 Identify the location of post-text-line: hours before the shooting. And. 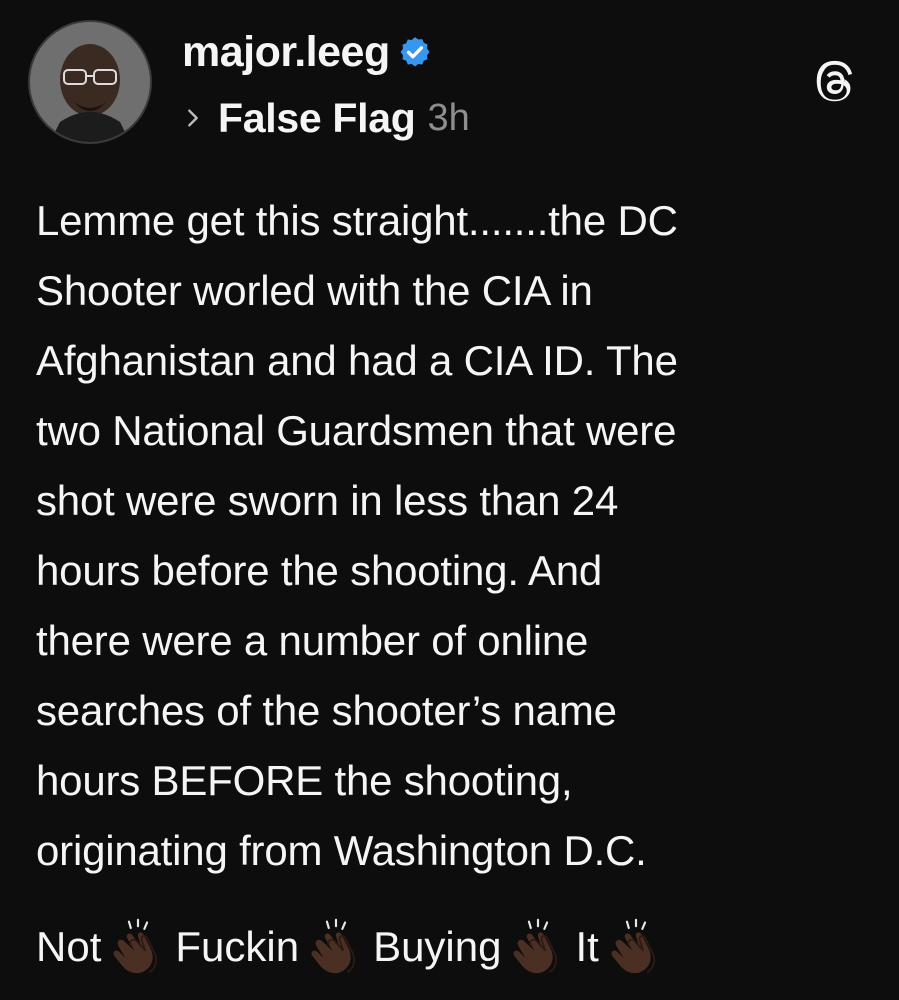
(319, 570).